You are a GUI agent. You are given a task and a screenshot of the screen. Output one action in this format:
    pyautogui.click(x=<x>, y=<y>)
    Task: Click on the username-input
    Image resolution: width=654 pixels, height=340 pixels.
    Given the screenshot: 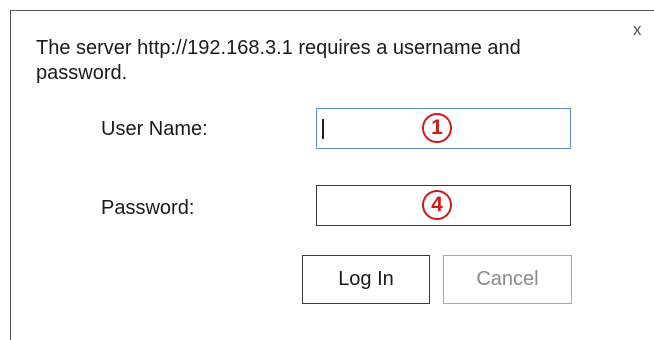 What is the action you would take?
    pyautogui.click(x=443, y=128)
    